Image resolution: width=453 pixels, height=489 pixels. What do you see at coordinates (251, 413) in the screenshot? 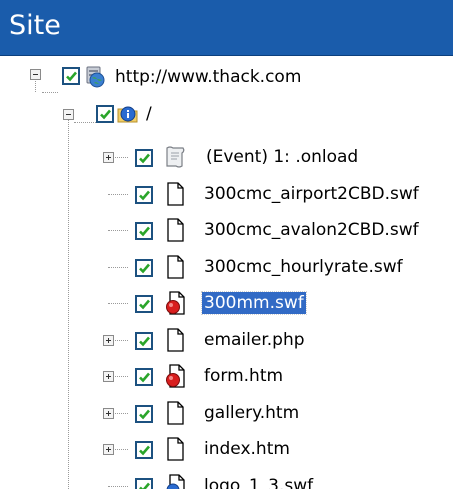
I see `tree-item-label: gallery.htm` at bounding box center [251, 413].